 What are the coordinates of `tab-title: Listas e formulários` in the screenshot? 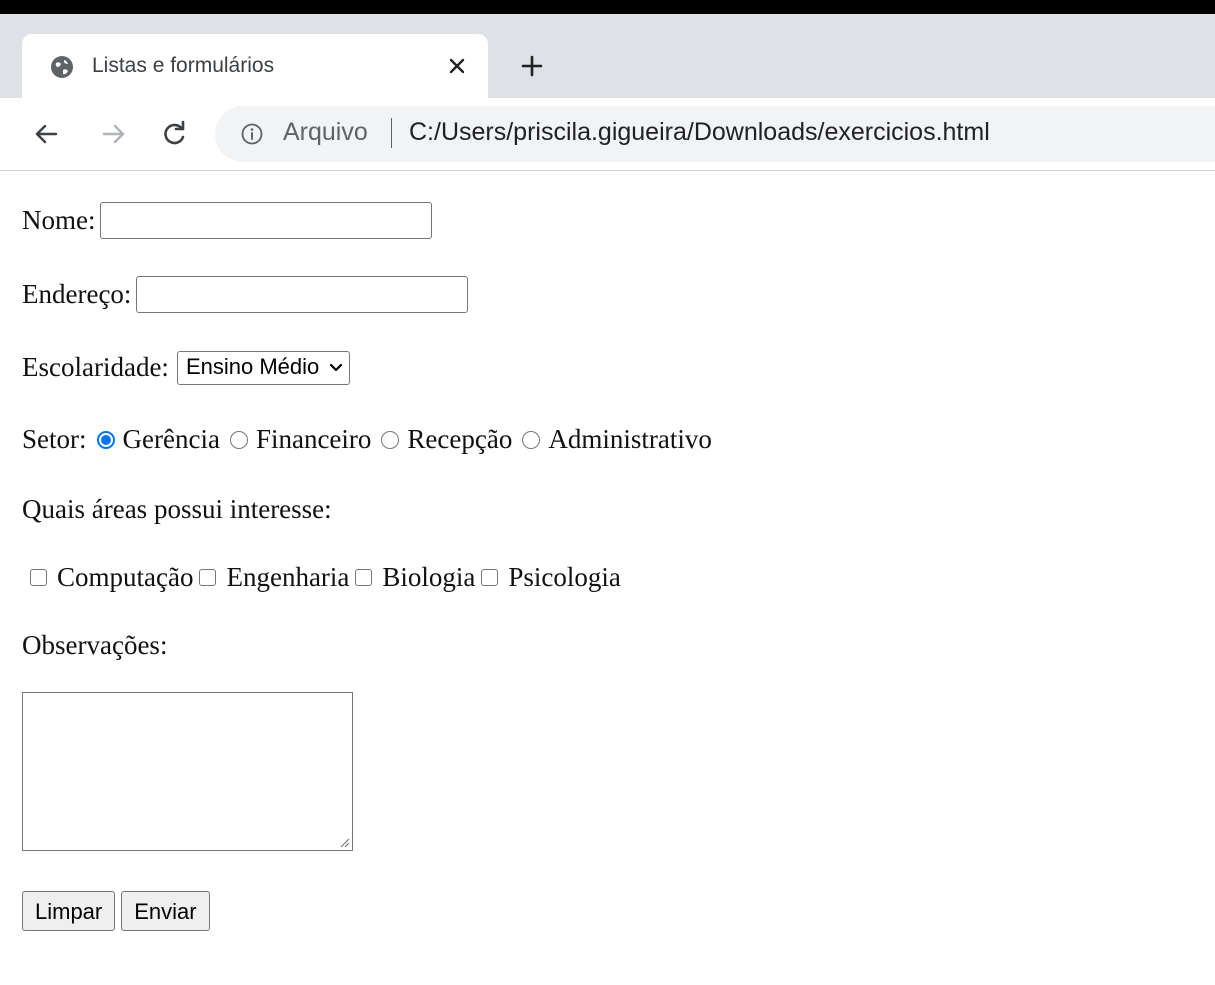 It's located at (183, 65).